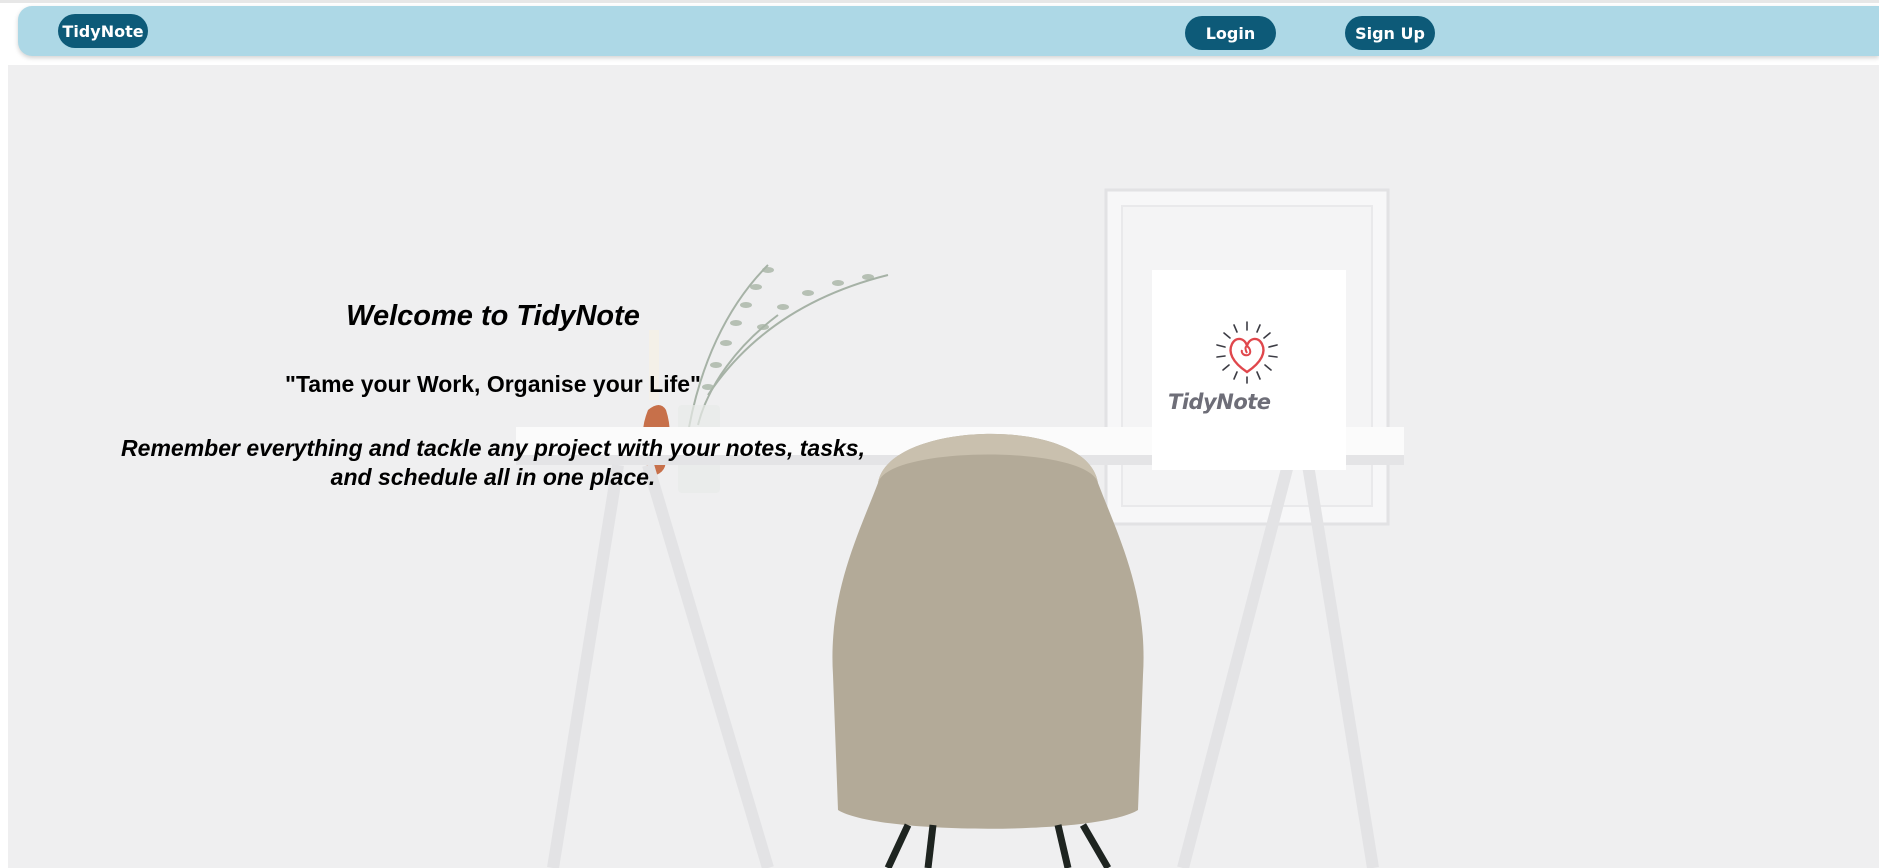  What do you see at coordinates (493, 316) in the screenshot?
I see `welcome-title: Welcome to TidyNote` at bounding box center [493, 316].